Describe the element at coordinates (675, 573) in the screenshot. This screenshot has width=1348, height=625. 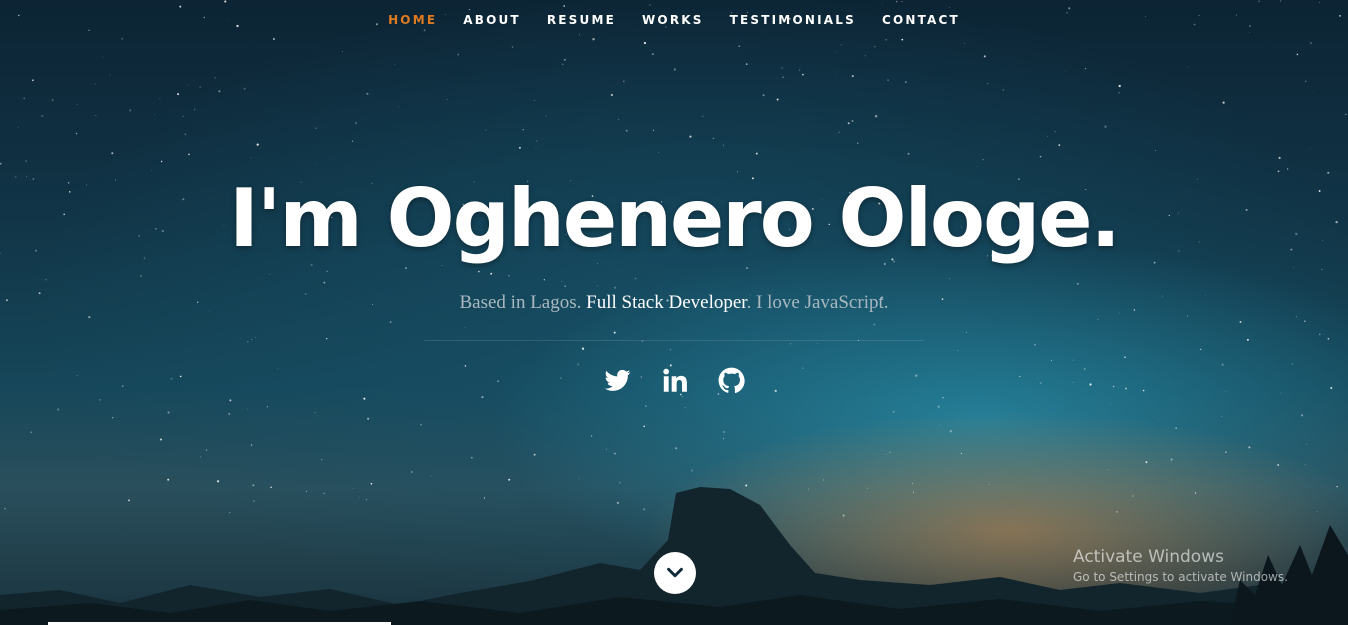
I see `scroll-down-button` at that location.